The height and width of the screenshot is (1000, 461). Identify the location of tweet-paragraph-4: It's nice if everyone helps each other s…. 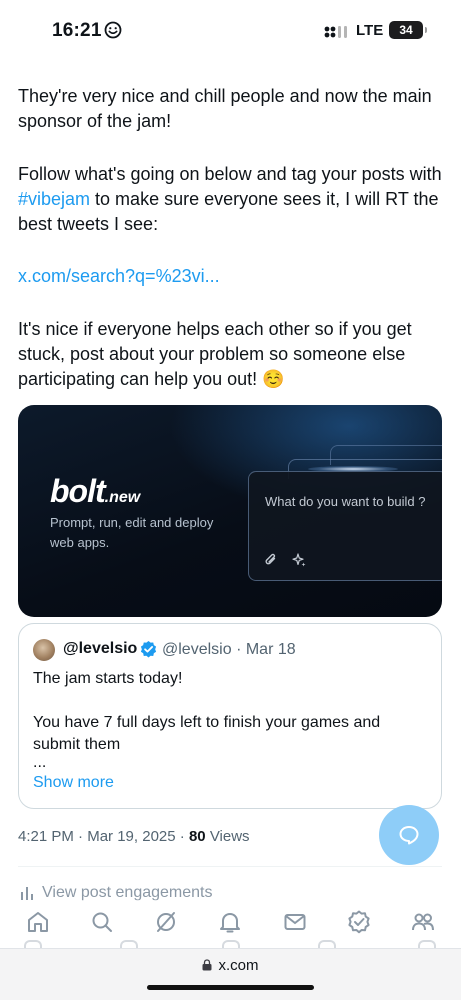
(215, 354).